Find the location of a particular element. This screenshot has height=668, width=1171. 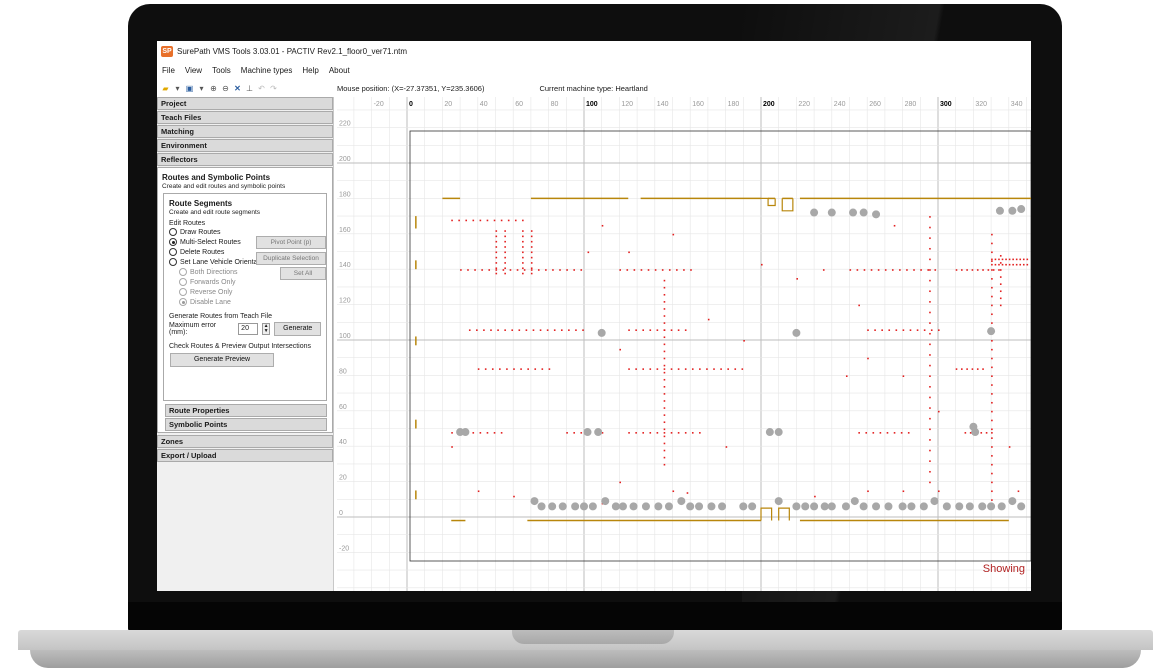

generate-preview-button: Generate Preview is located at coordinates (222, 360).